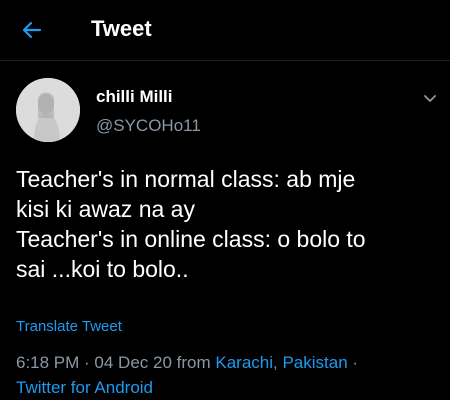 Image resolution: width=450 pixels, height=400 pixels. I want to click on avatar, so click(48, 110).